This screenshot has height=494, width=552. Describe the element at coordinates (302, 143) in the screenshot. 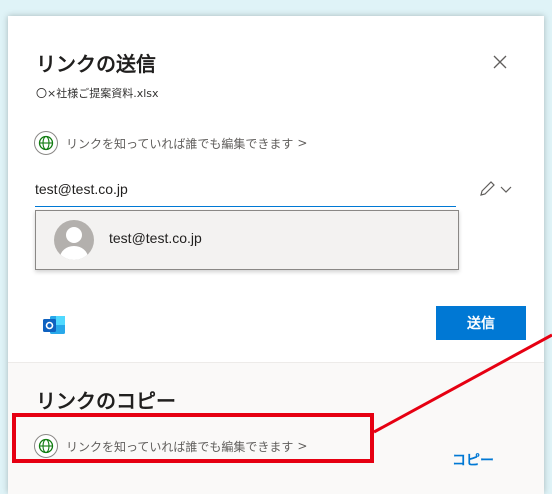

I see `chevron-right-icon: >` at that location.